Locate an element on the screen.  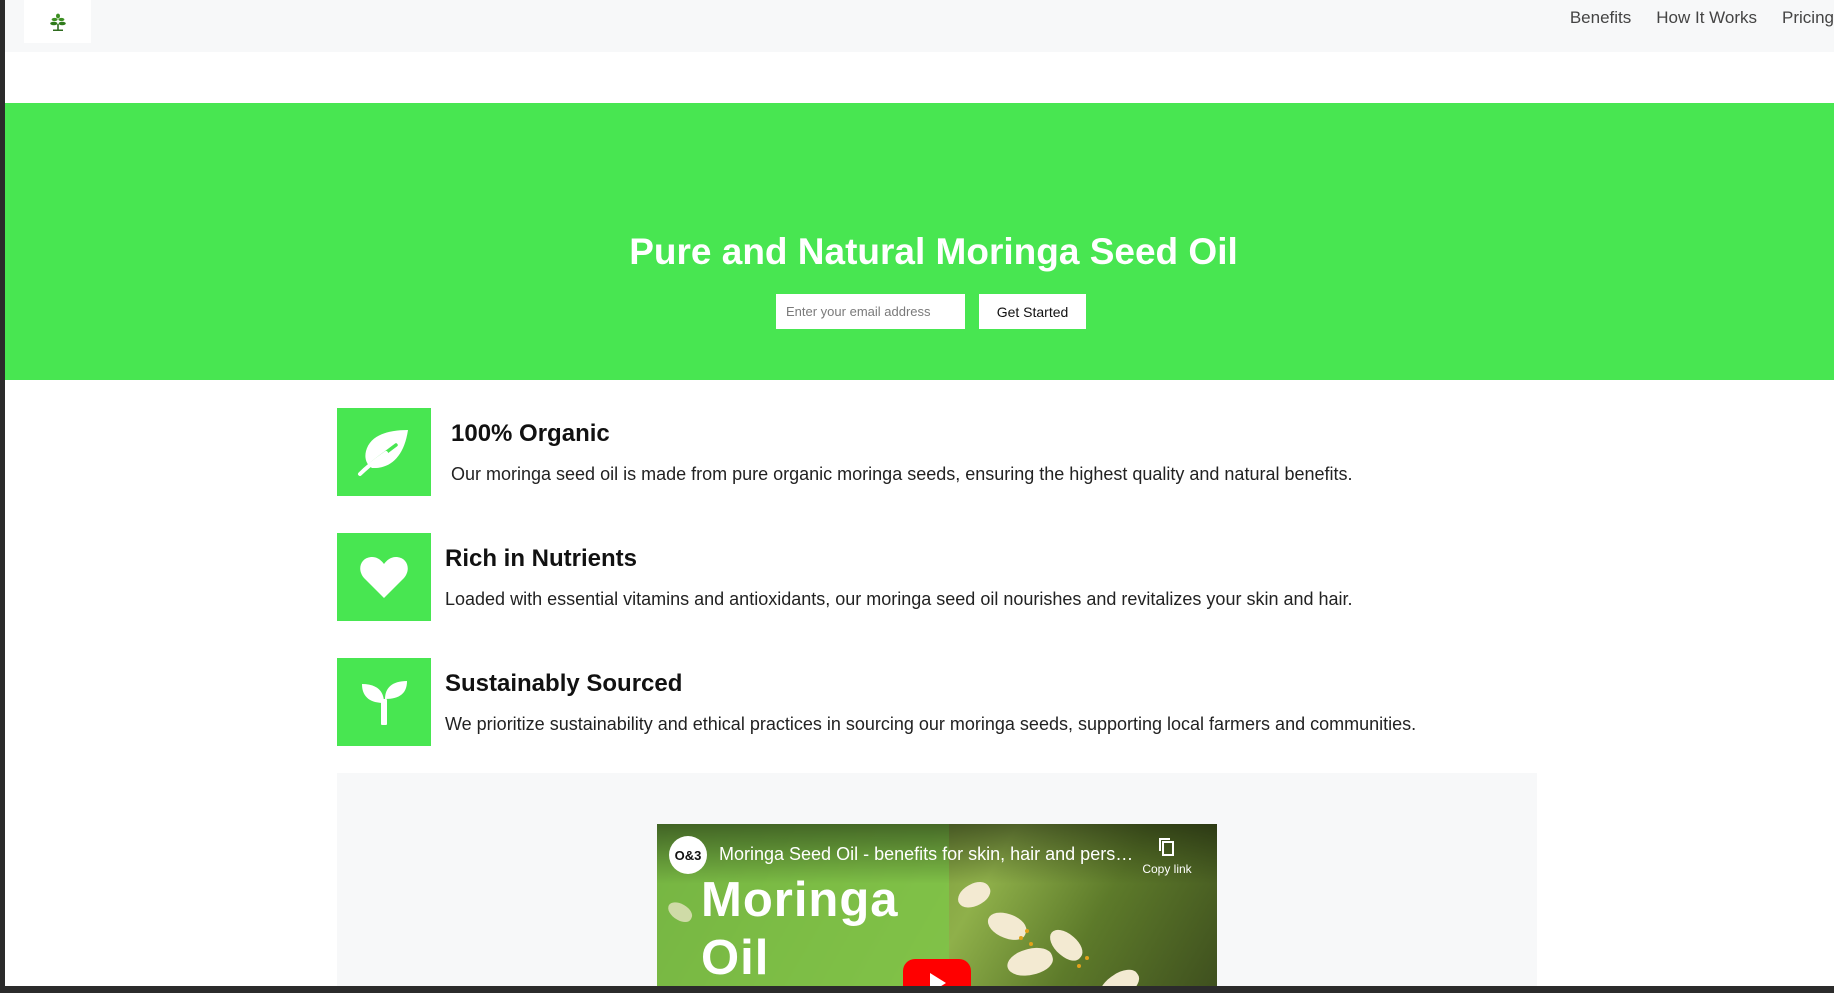
logo is located at coordinates (57, 21).